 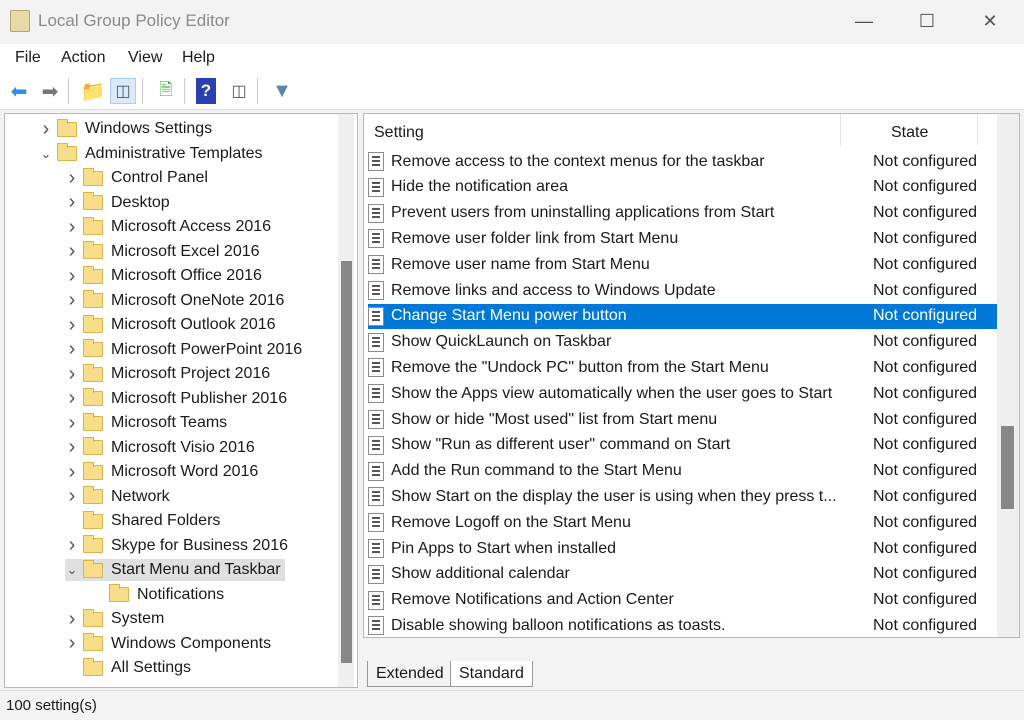 What do you see at coordinates (116, 619) in the screenshot?
I see `tree-item: › System` at bounding box center [116, 619].